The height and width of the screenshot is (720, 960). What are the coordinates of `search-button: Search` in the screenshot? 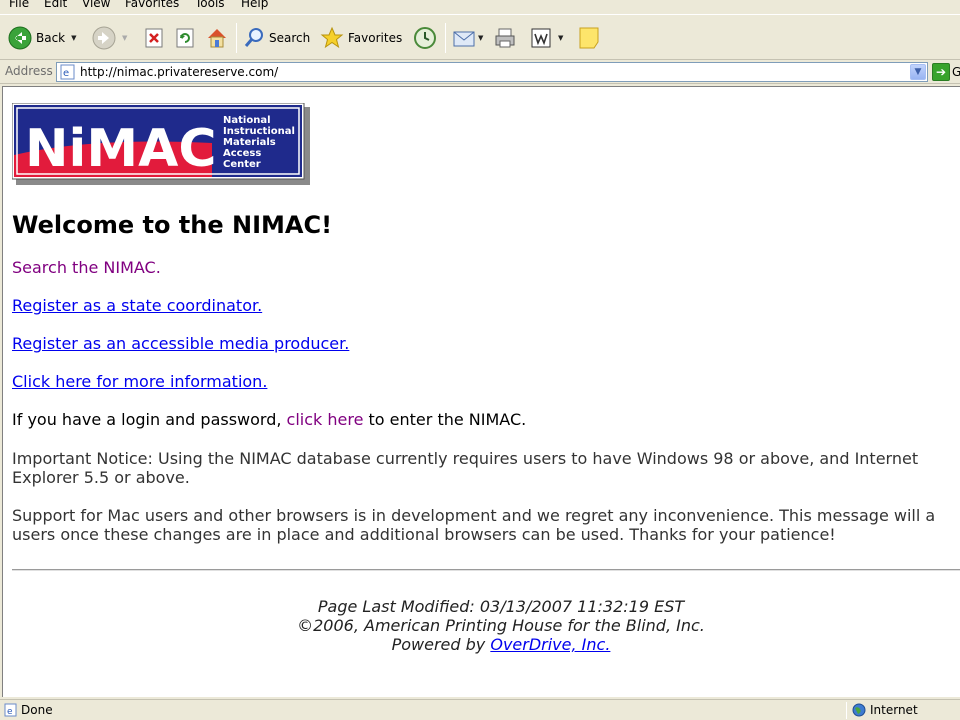 It's located at (276, 38).